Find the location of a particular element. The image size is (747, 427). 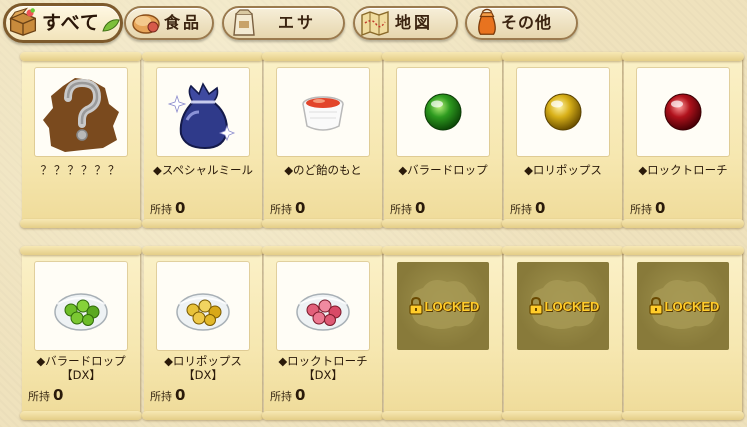

green-orb-icon is located at coordinates (443, 112).